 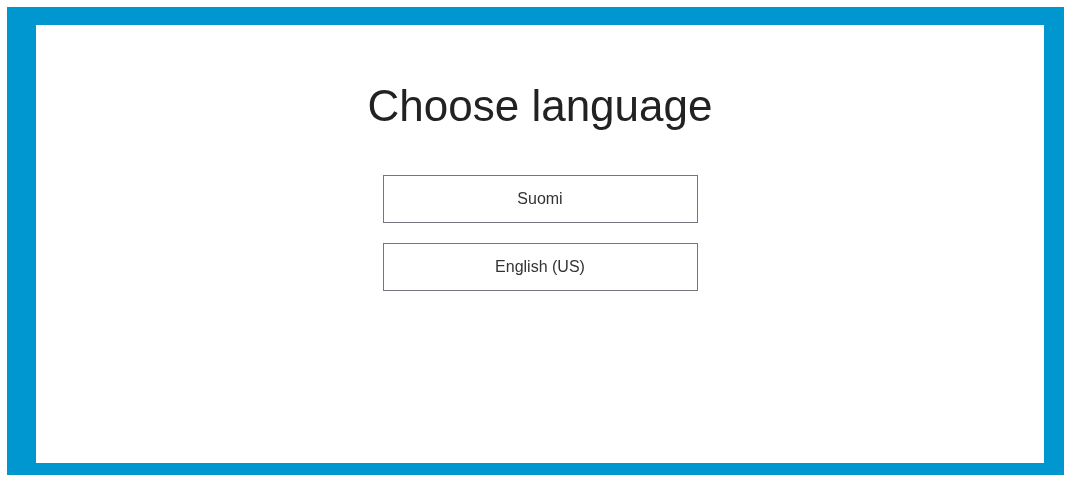 What do you see at coordinates (540, 199) in the screenshot?
I see `language-button: Suomi` at bounding box center [540, 199].